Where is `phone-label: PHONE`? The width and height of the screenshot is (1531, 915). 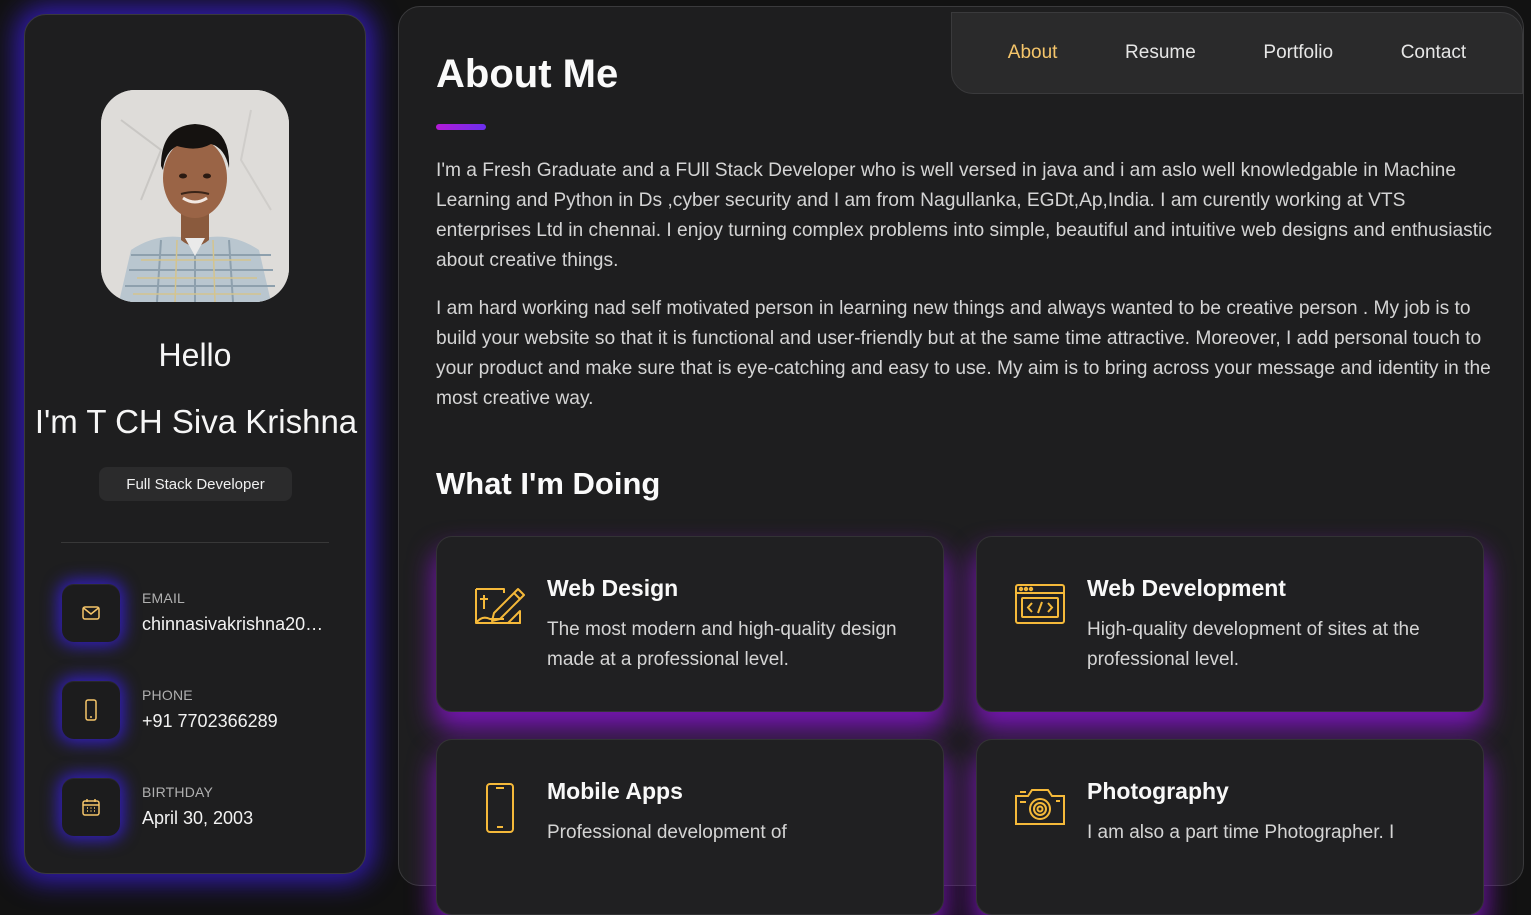
phone-label: PHONE is located at coordinates (167, 695).